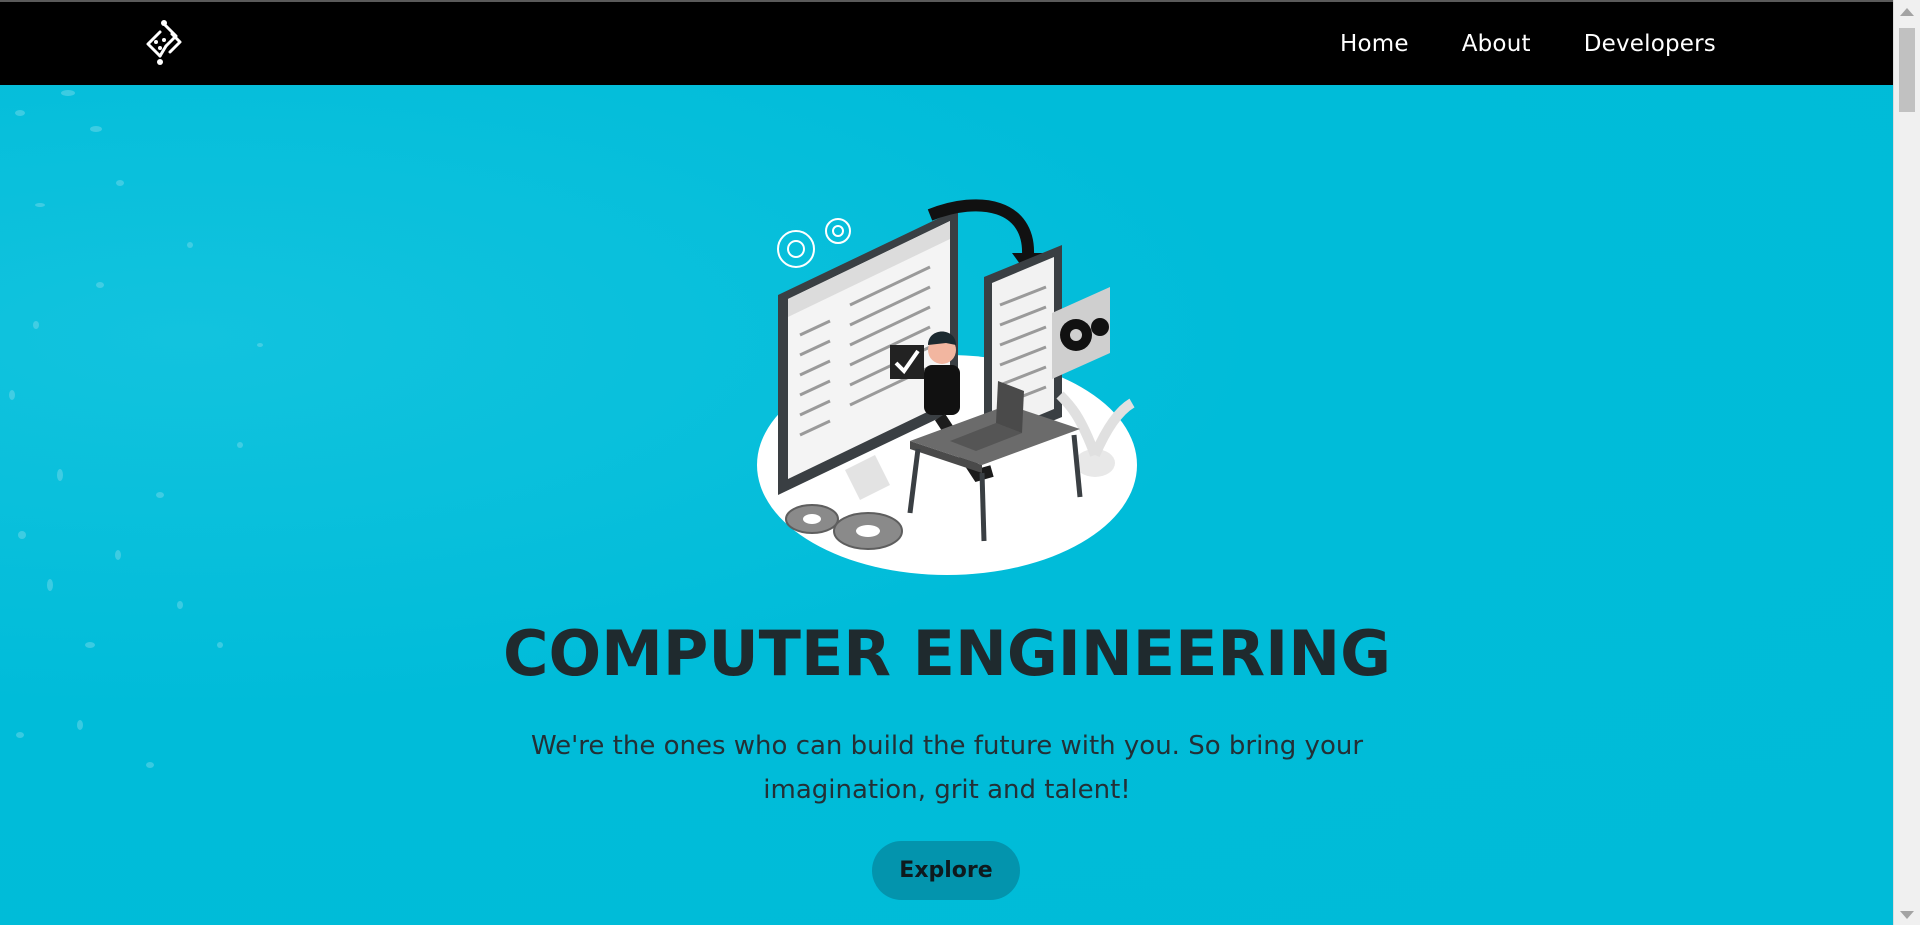  I want to click on main-nav: Home About Developers, so click(1501, 43).